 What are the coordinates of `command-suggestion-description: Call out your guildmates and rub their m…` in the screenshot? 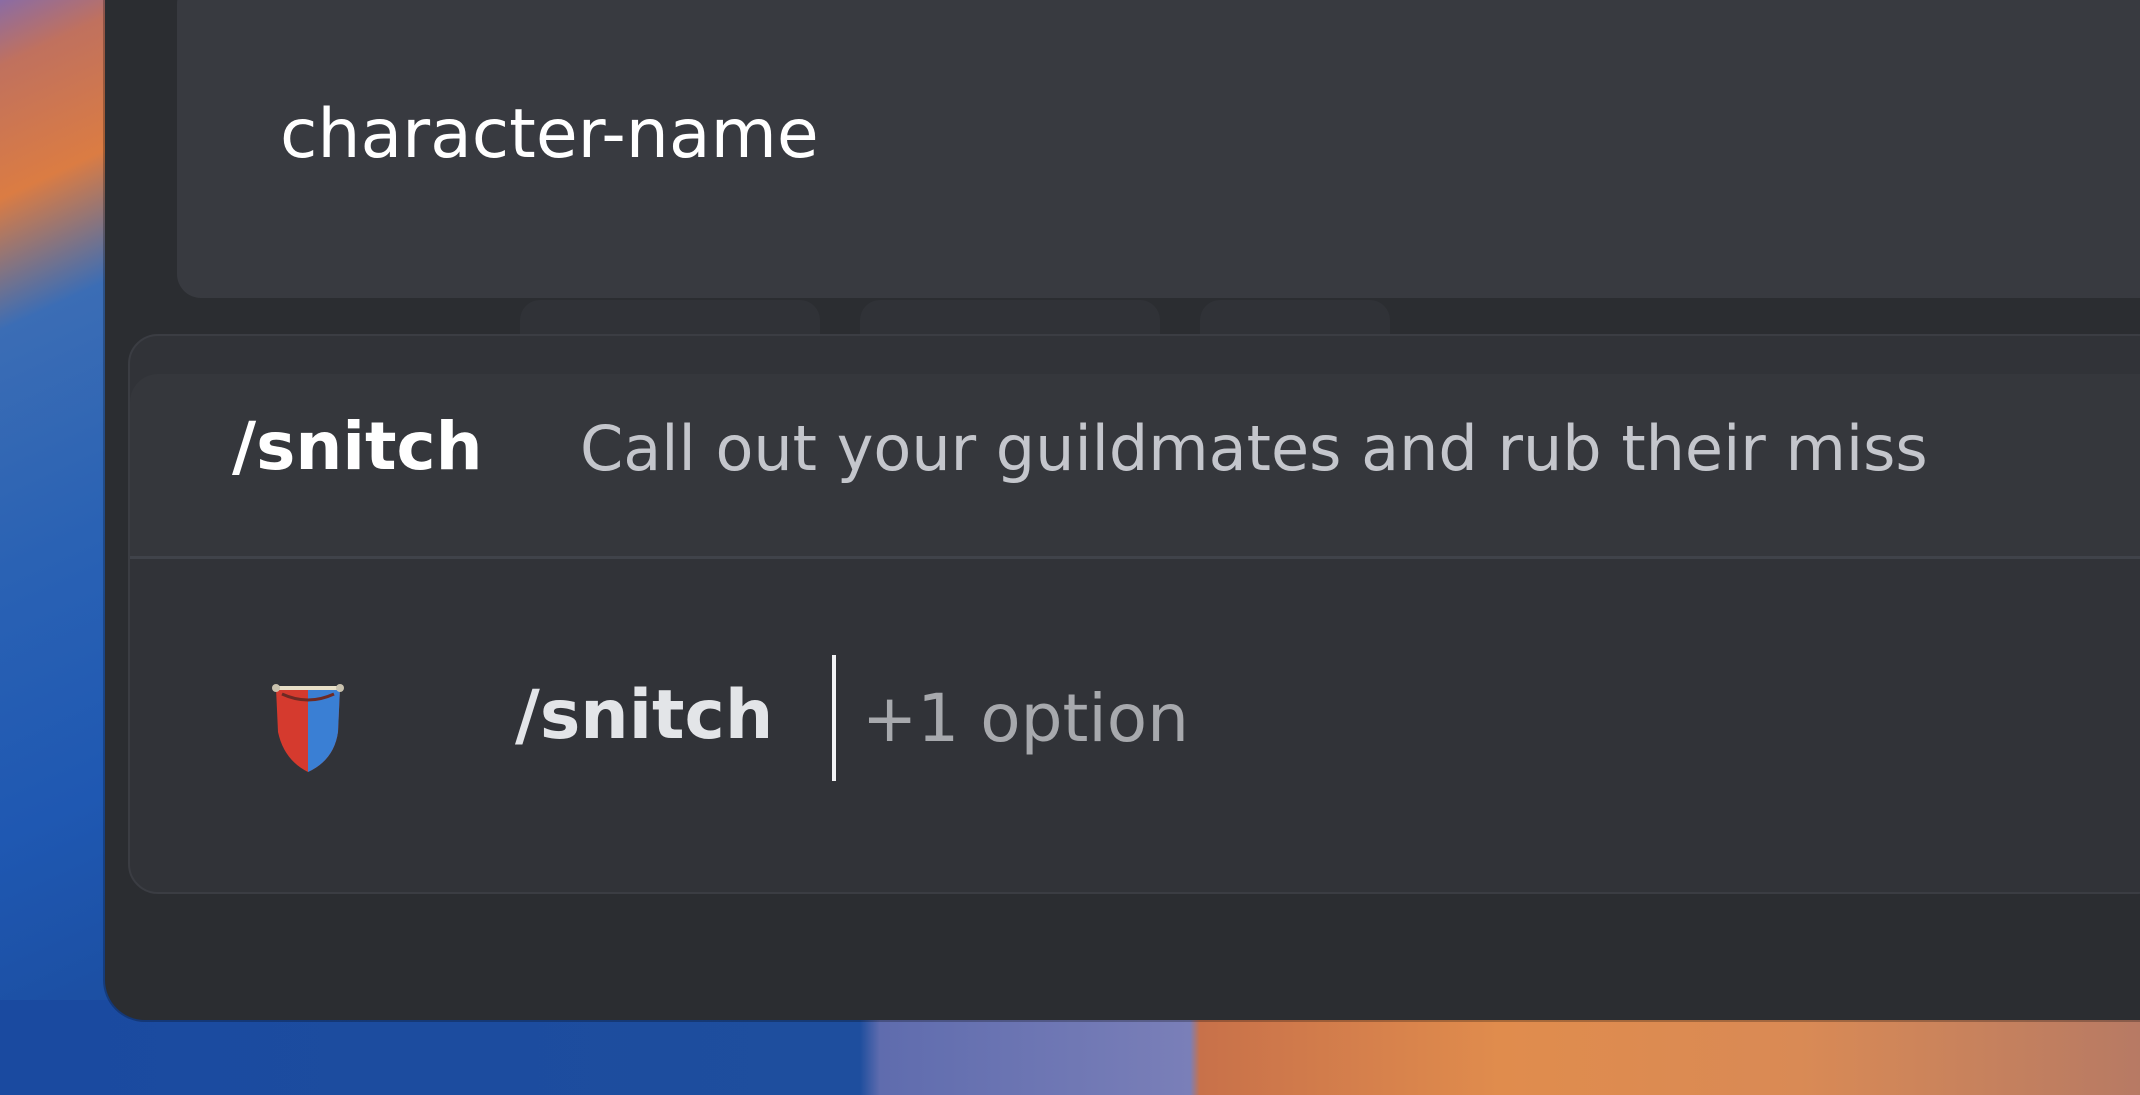 It's located at (1254, 448).